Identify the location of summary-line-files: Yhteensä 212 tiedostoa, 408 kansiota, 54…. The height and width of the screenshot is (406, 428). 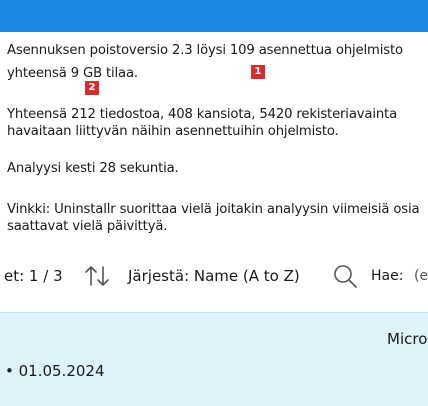
(202, 114).